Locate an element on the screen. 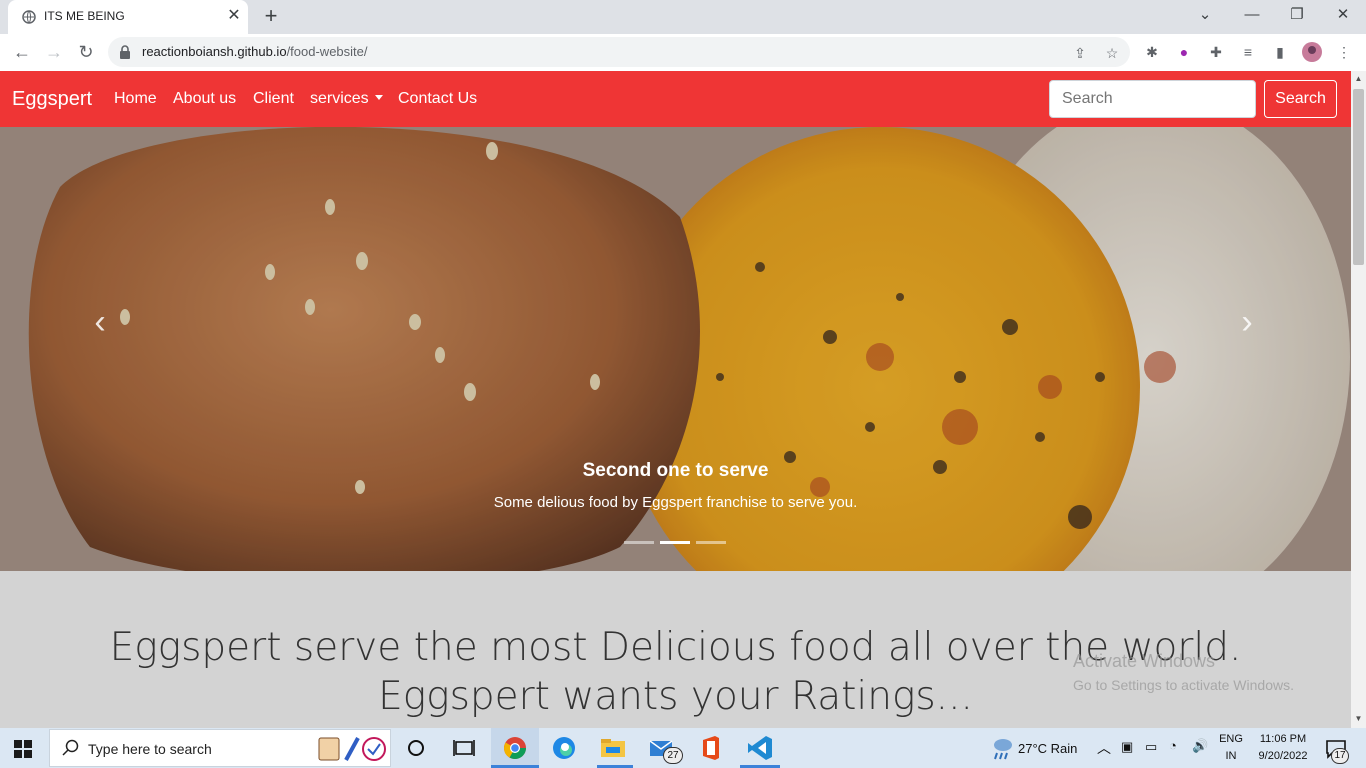 This screenshot has width=1366, height=768. carousel-caption-title: Second one to serve is located at coordinates (675, 470).